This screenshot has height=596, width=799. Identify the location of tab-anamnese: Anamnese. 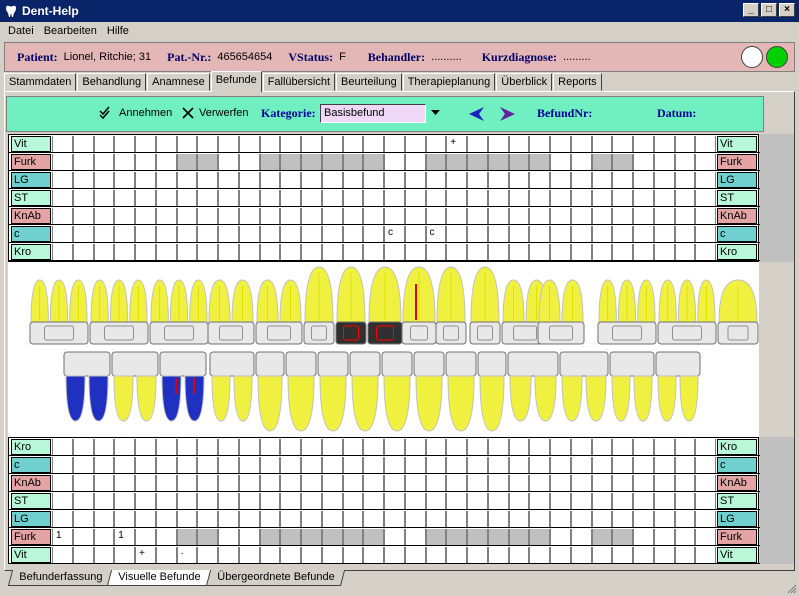
(178, 82).